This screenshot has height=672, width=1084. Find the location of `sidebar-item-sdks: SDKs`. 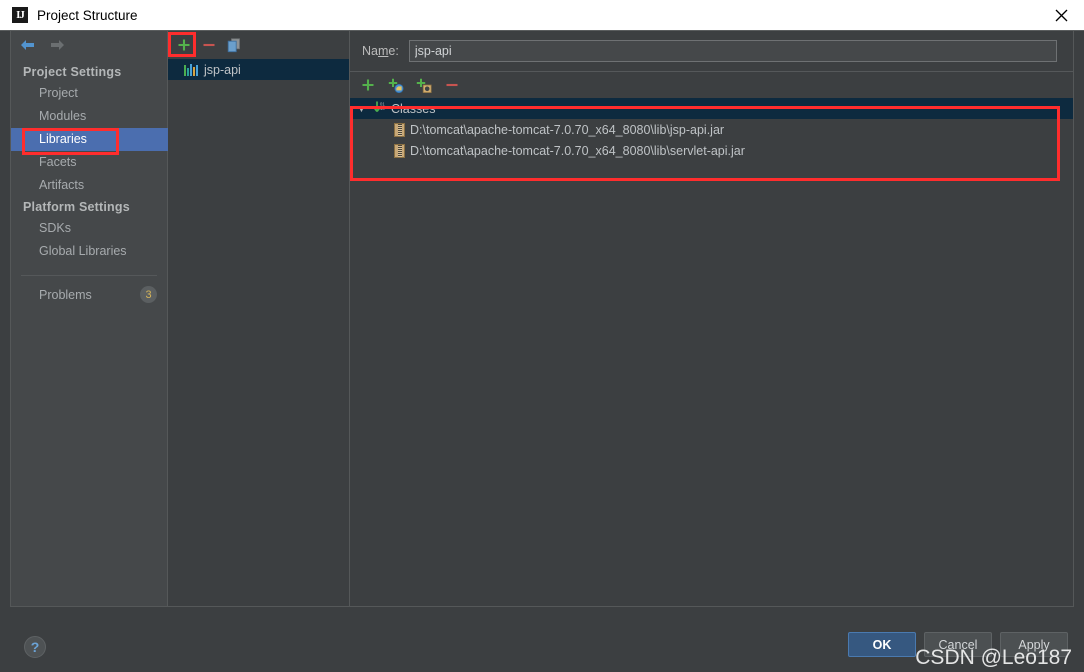

sidebar-item-sdks: SDKs is located at coordinates (89, 228).